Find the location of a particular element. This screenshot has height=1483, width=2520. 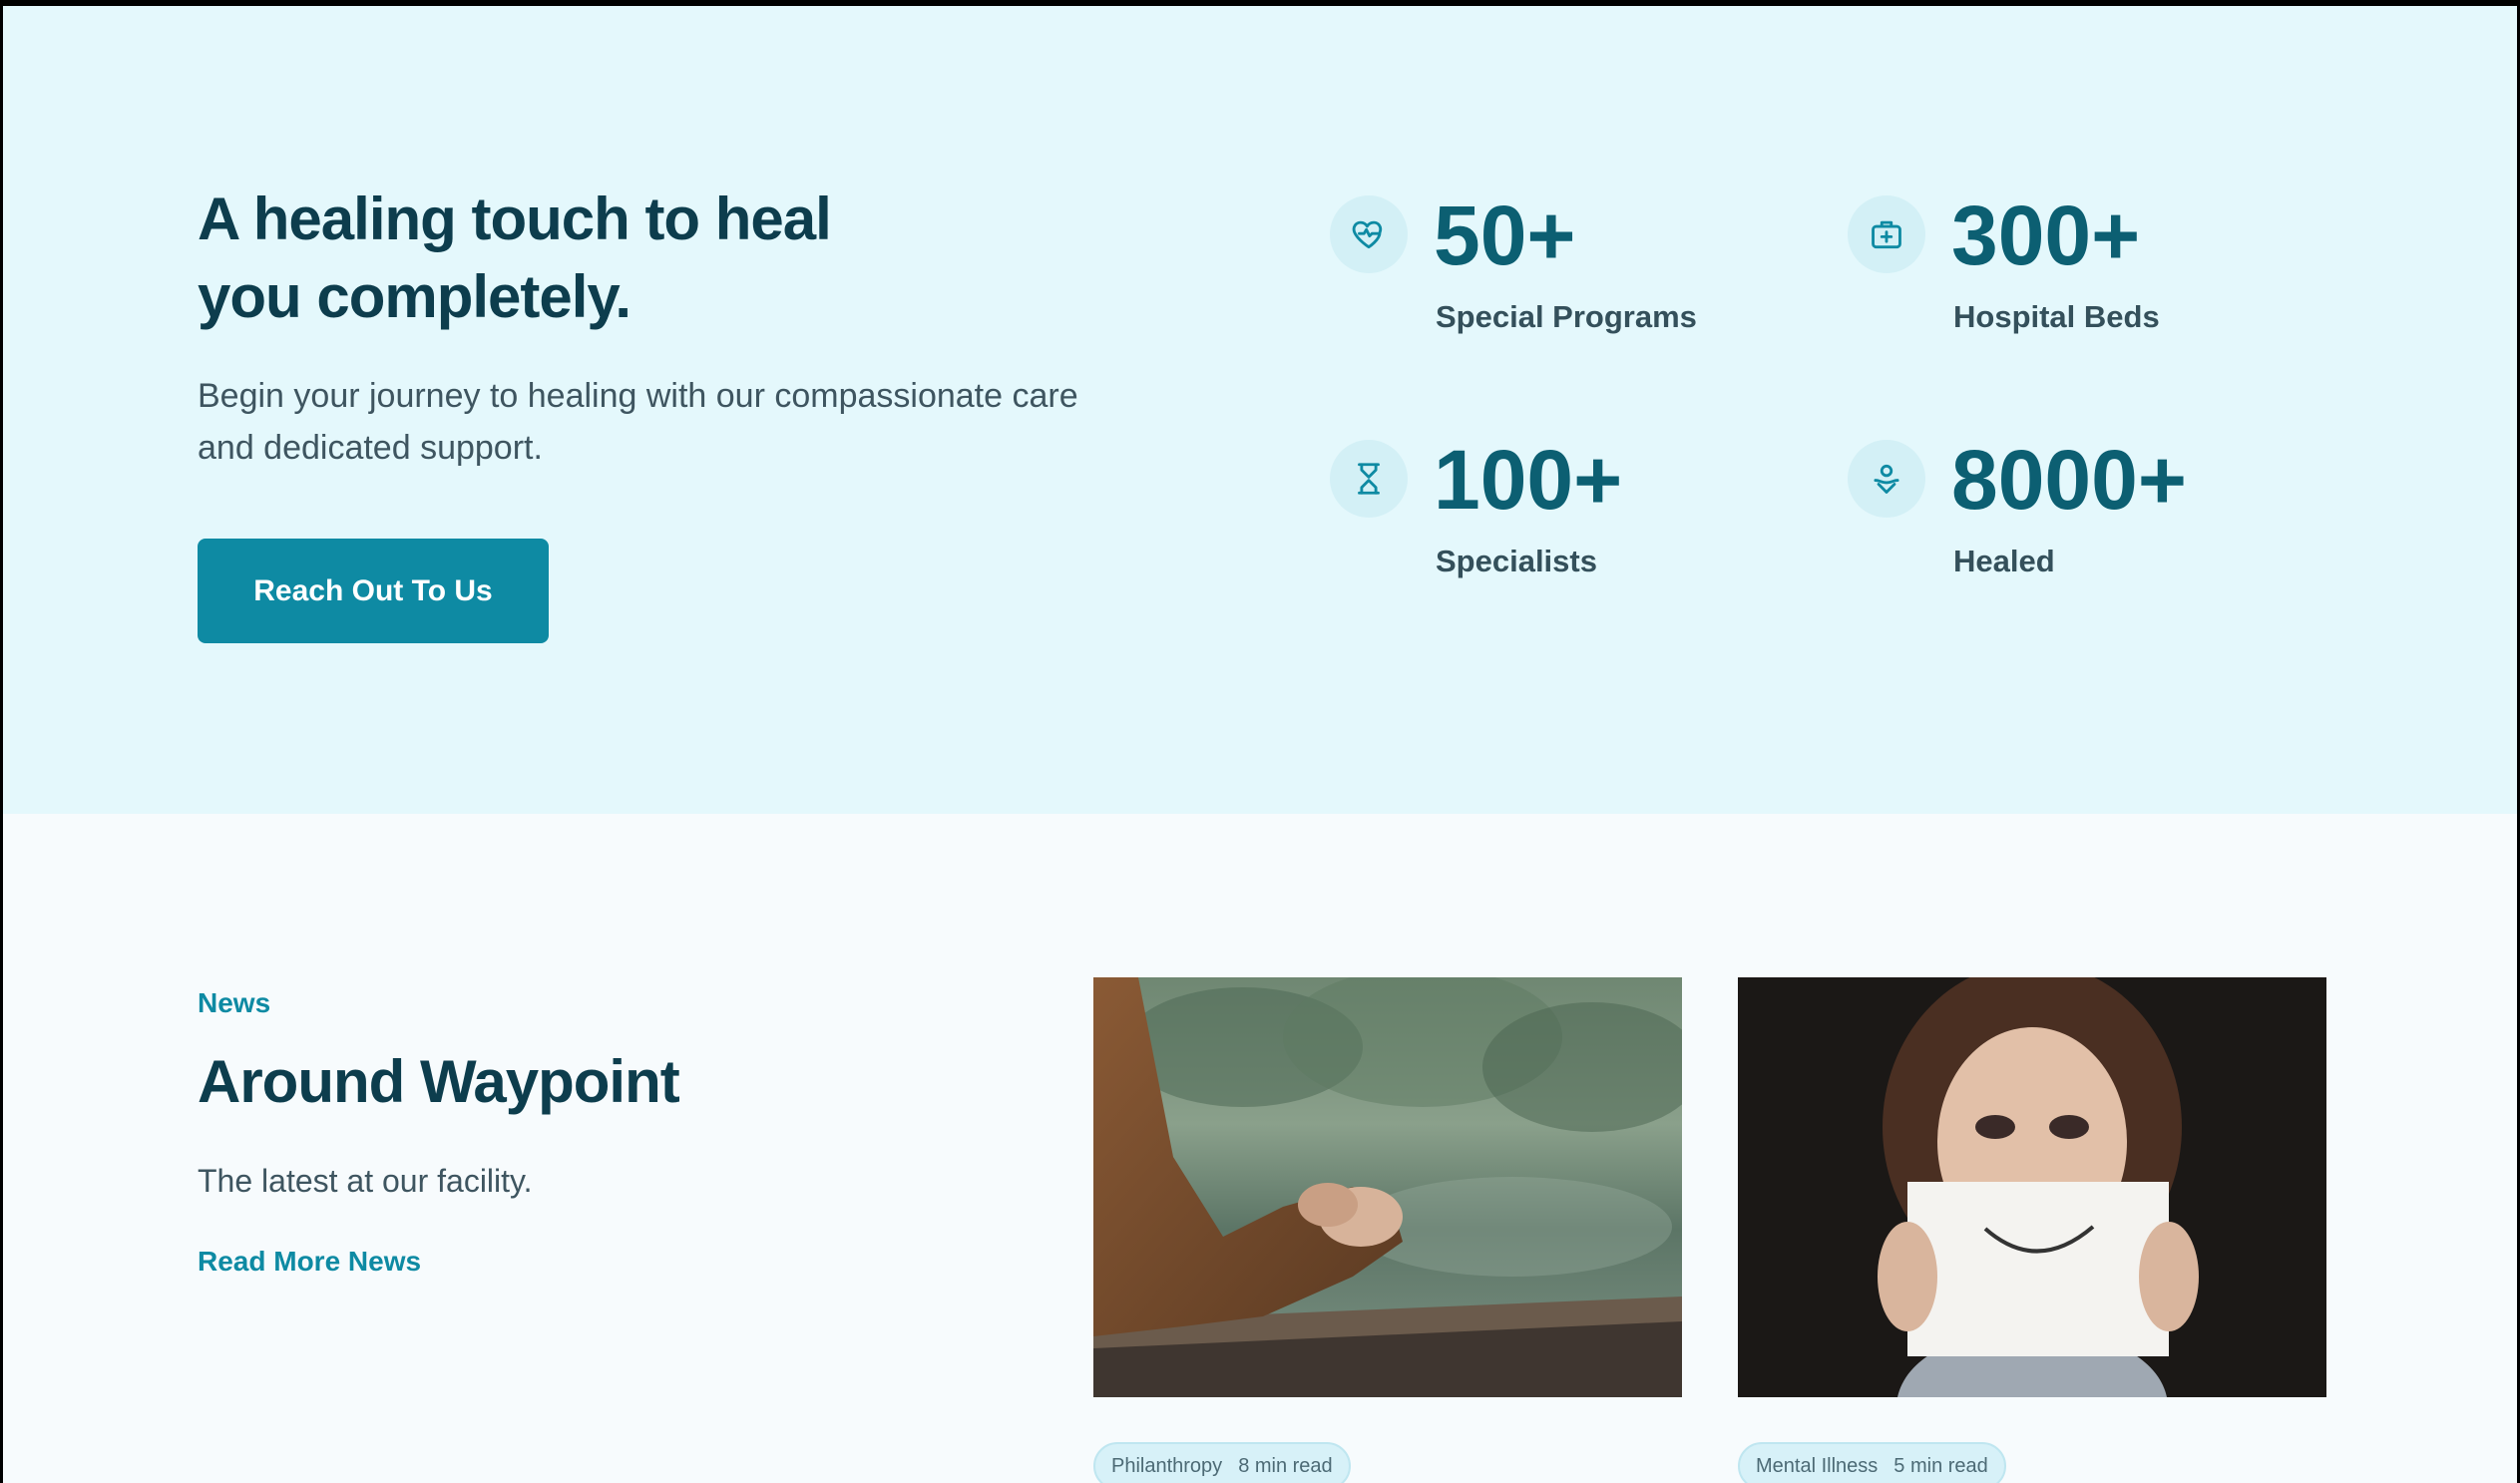

heart-hand-icon is located at coordinates (1886, 479).